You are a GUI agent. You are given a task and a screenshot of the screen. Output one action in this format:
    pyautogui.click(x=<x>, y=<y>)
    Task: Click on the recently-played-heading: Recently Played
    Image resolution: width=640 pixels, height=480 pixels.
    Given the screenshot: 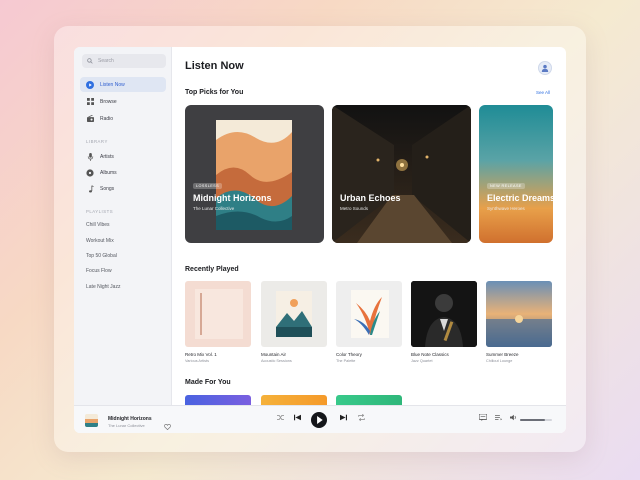 What is the action you would take?
    pyautogui.click(x=212, y=269)
    